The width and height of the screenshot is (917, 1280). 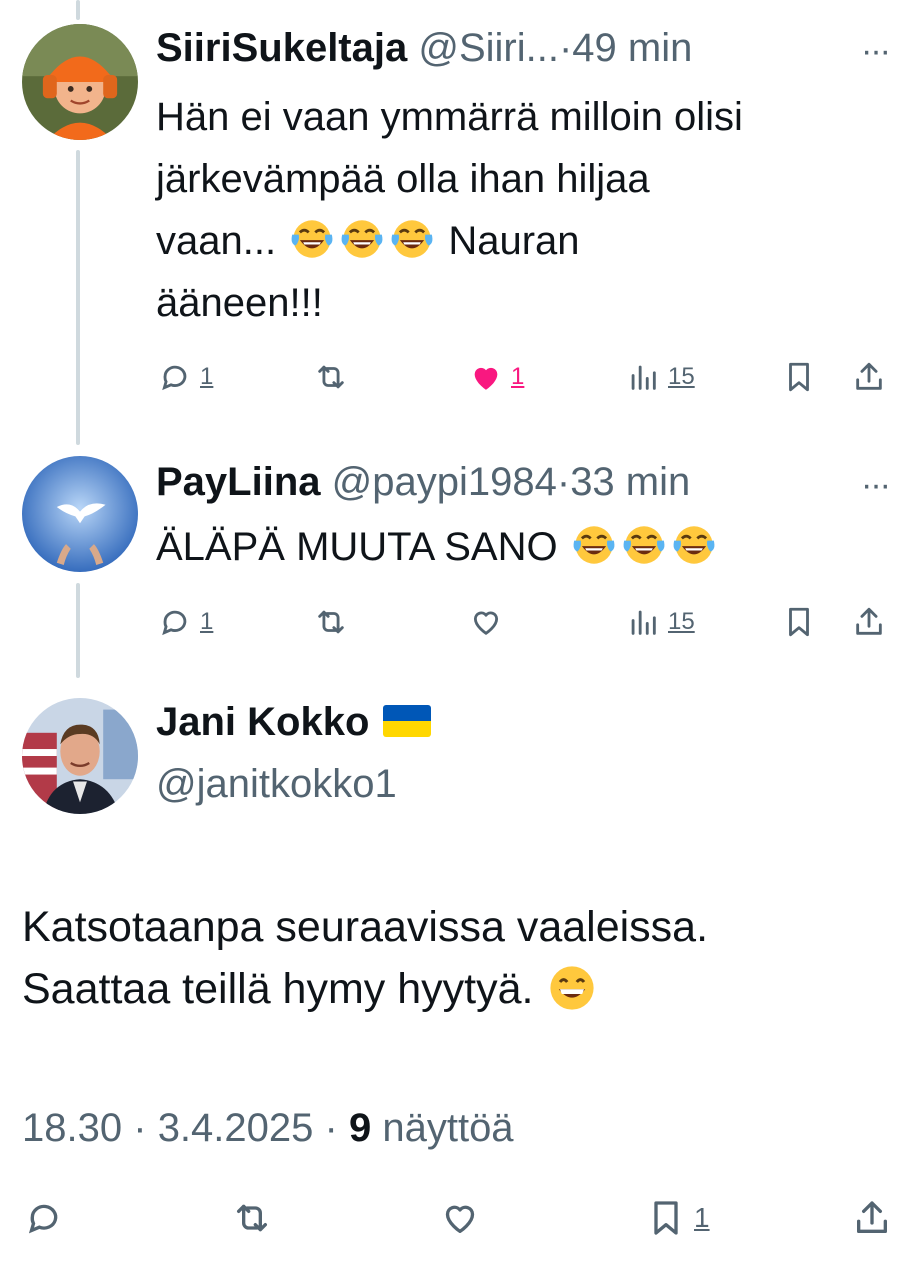 I want to click on text-fragment: Nauran, so click(x=514, y=241).